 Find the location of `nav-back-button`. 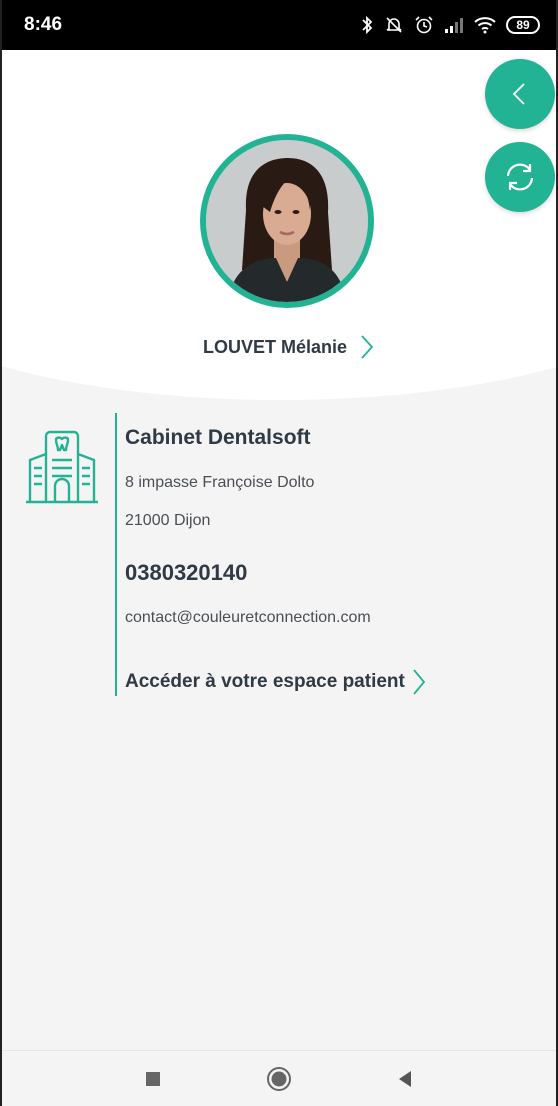

nav-back-button is located at coordinates (405, 1079).